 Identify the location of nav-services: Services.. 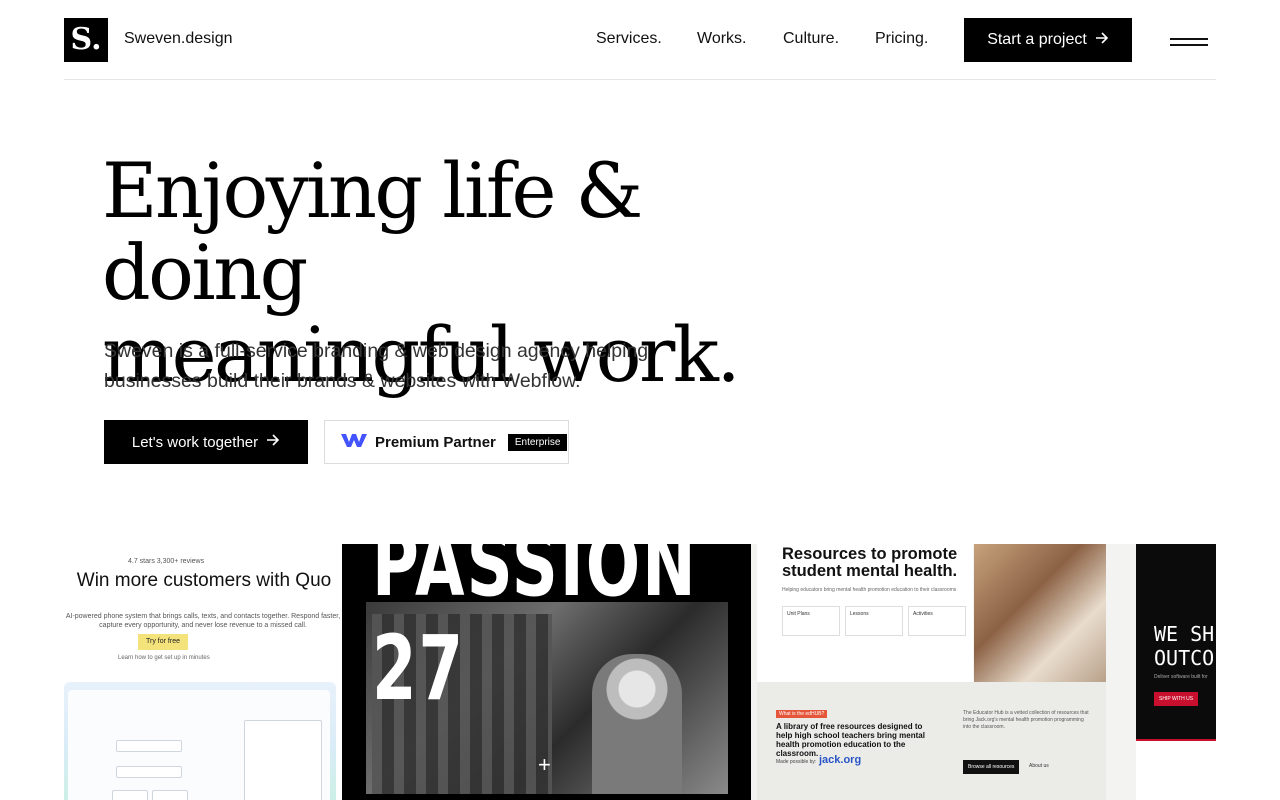
(629, 39).